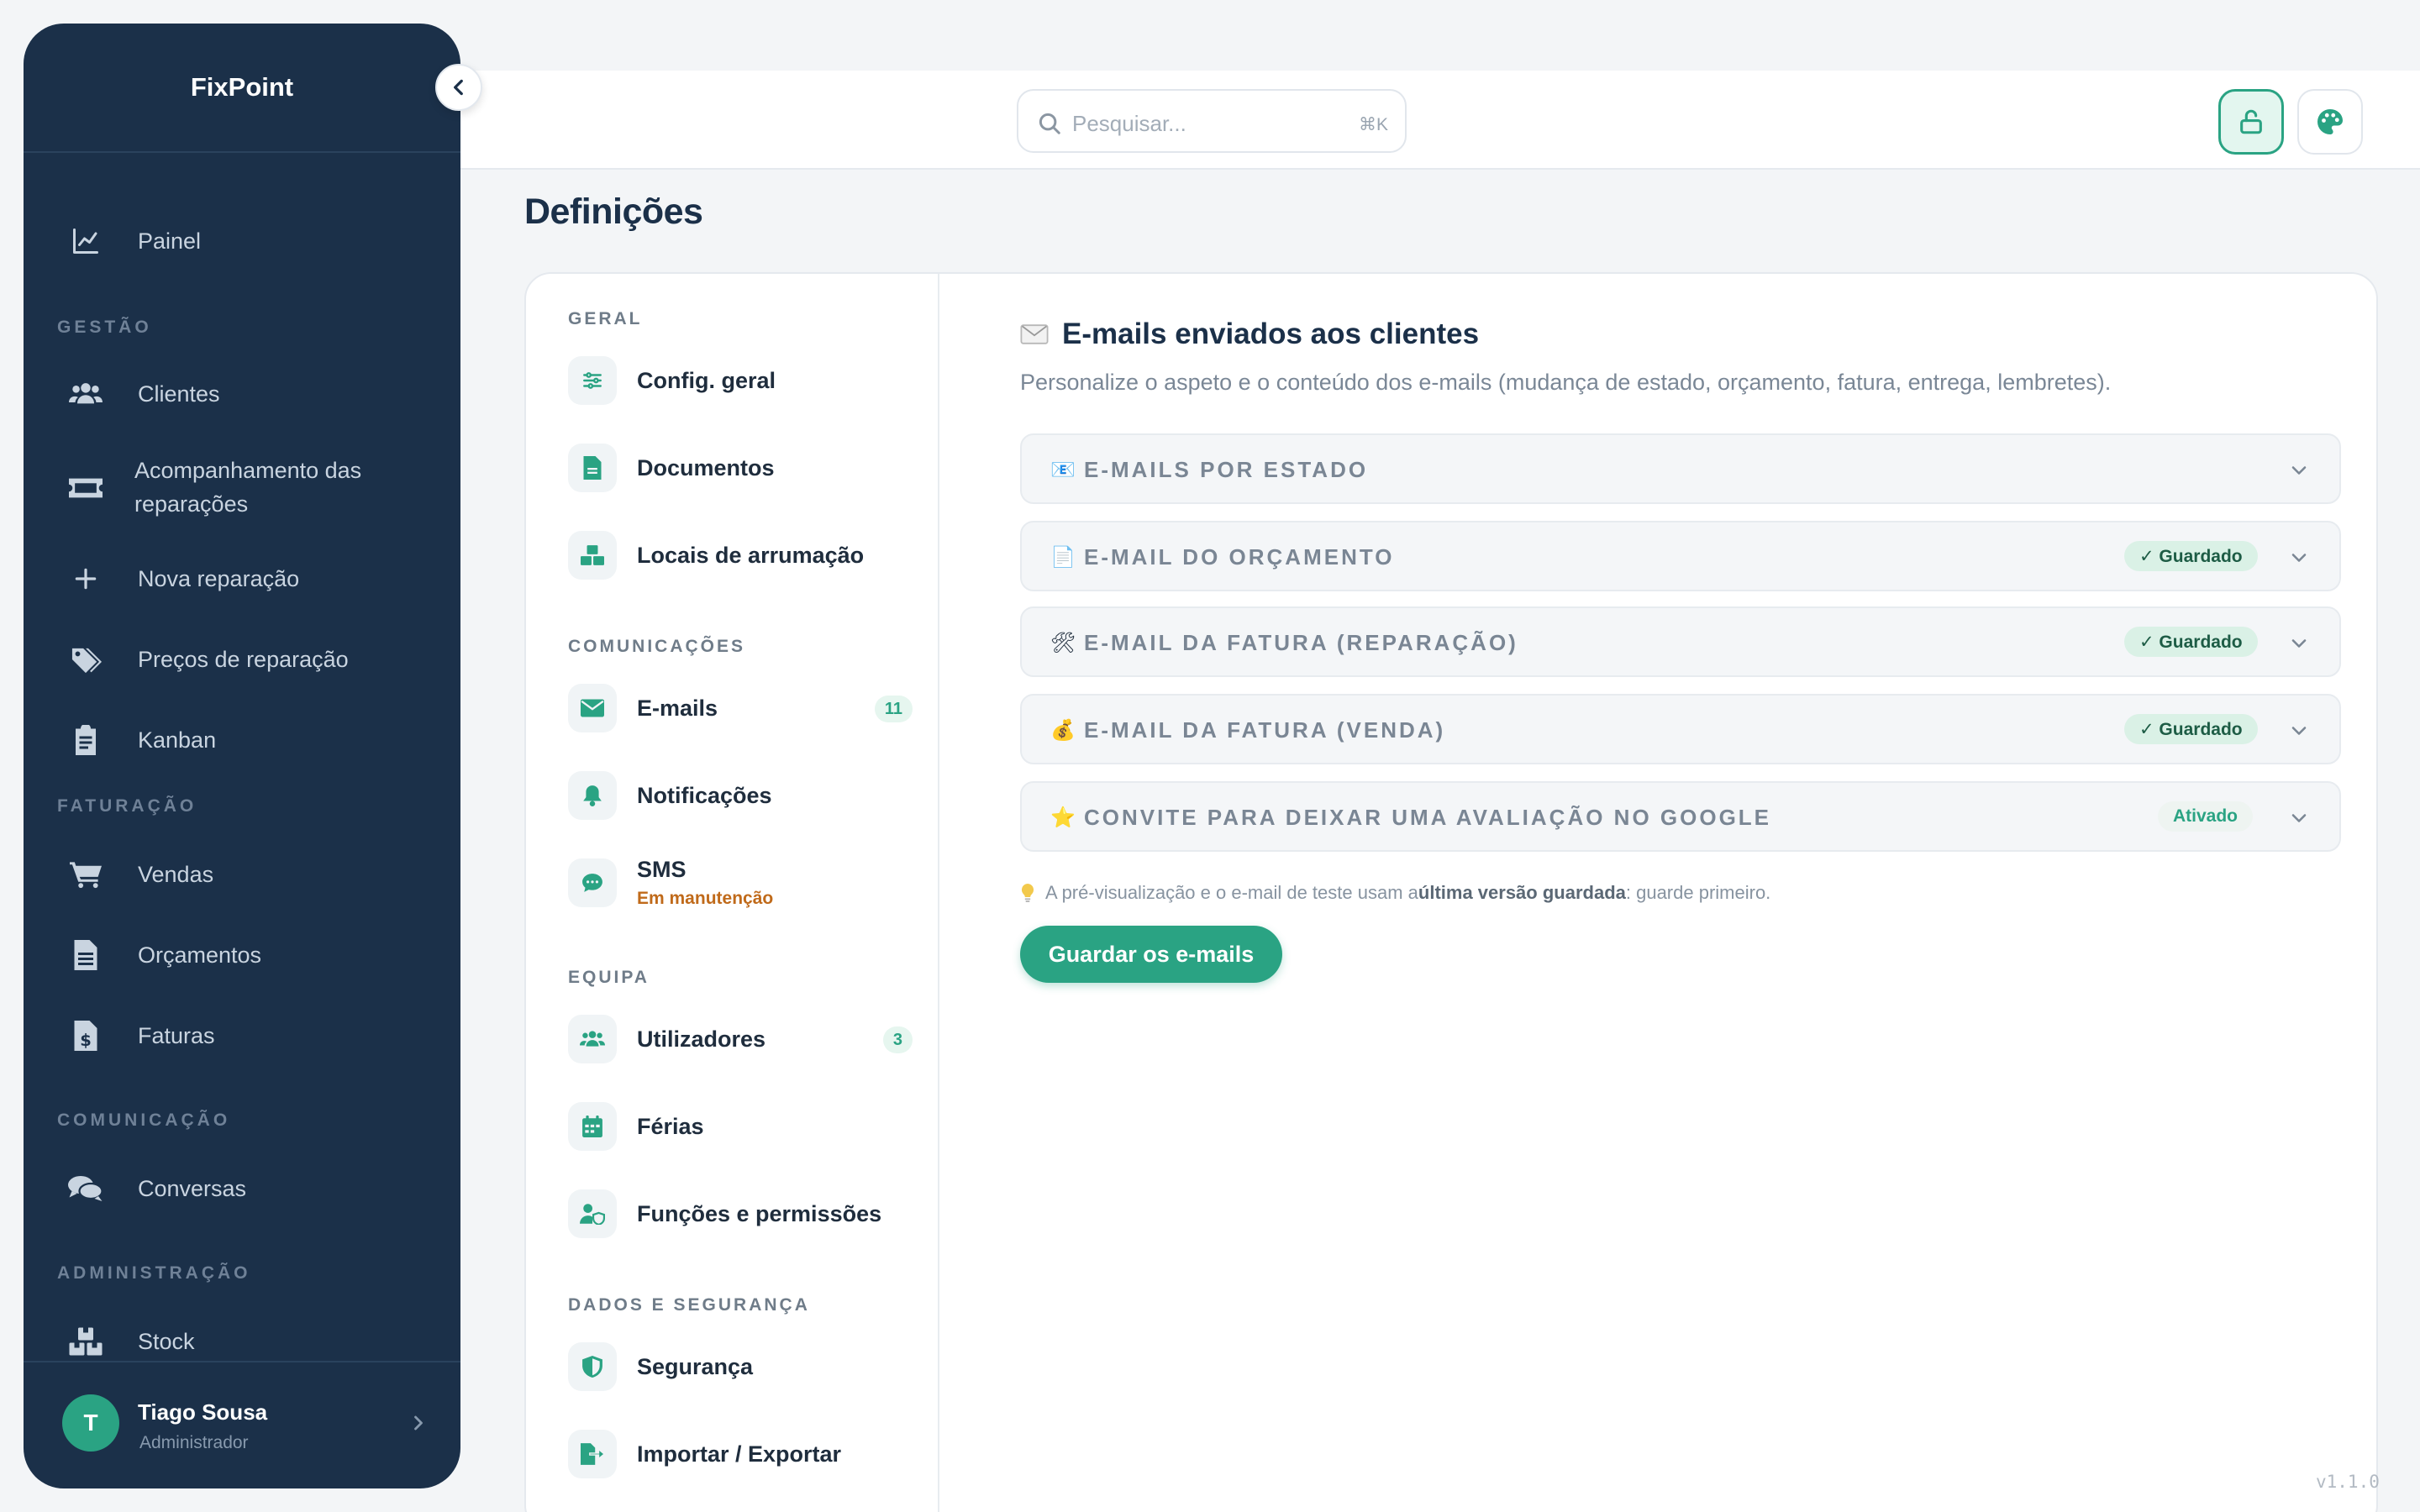 Image resolution: width=2420 pixels, height=1512 pixels. Describe the element at coordinates (1373, 124) in the screenshot. I see `search-shortcut: ⌘K` at that location.